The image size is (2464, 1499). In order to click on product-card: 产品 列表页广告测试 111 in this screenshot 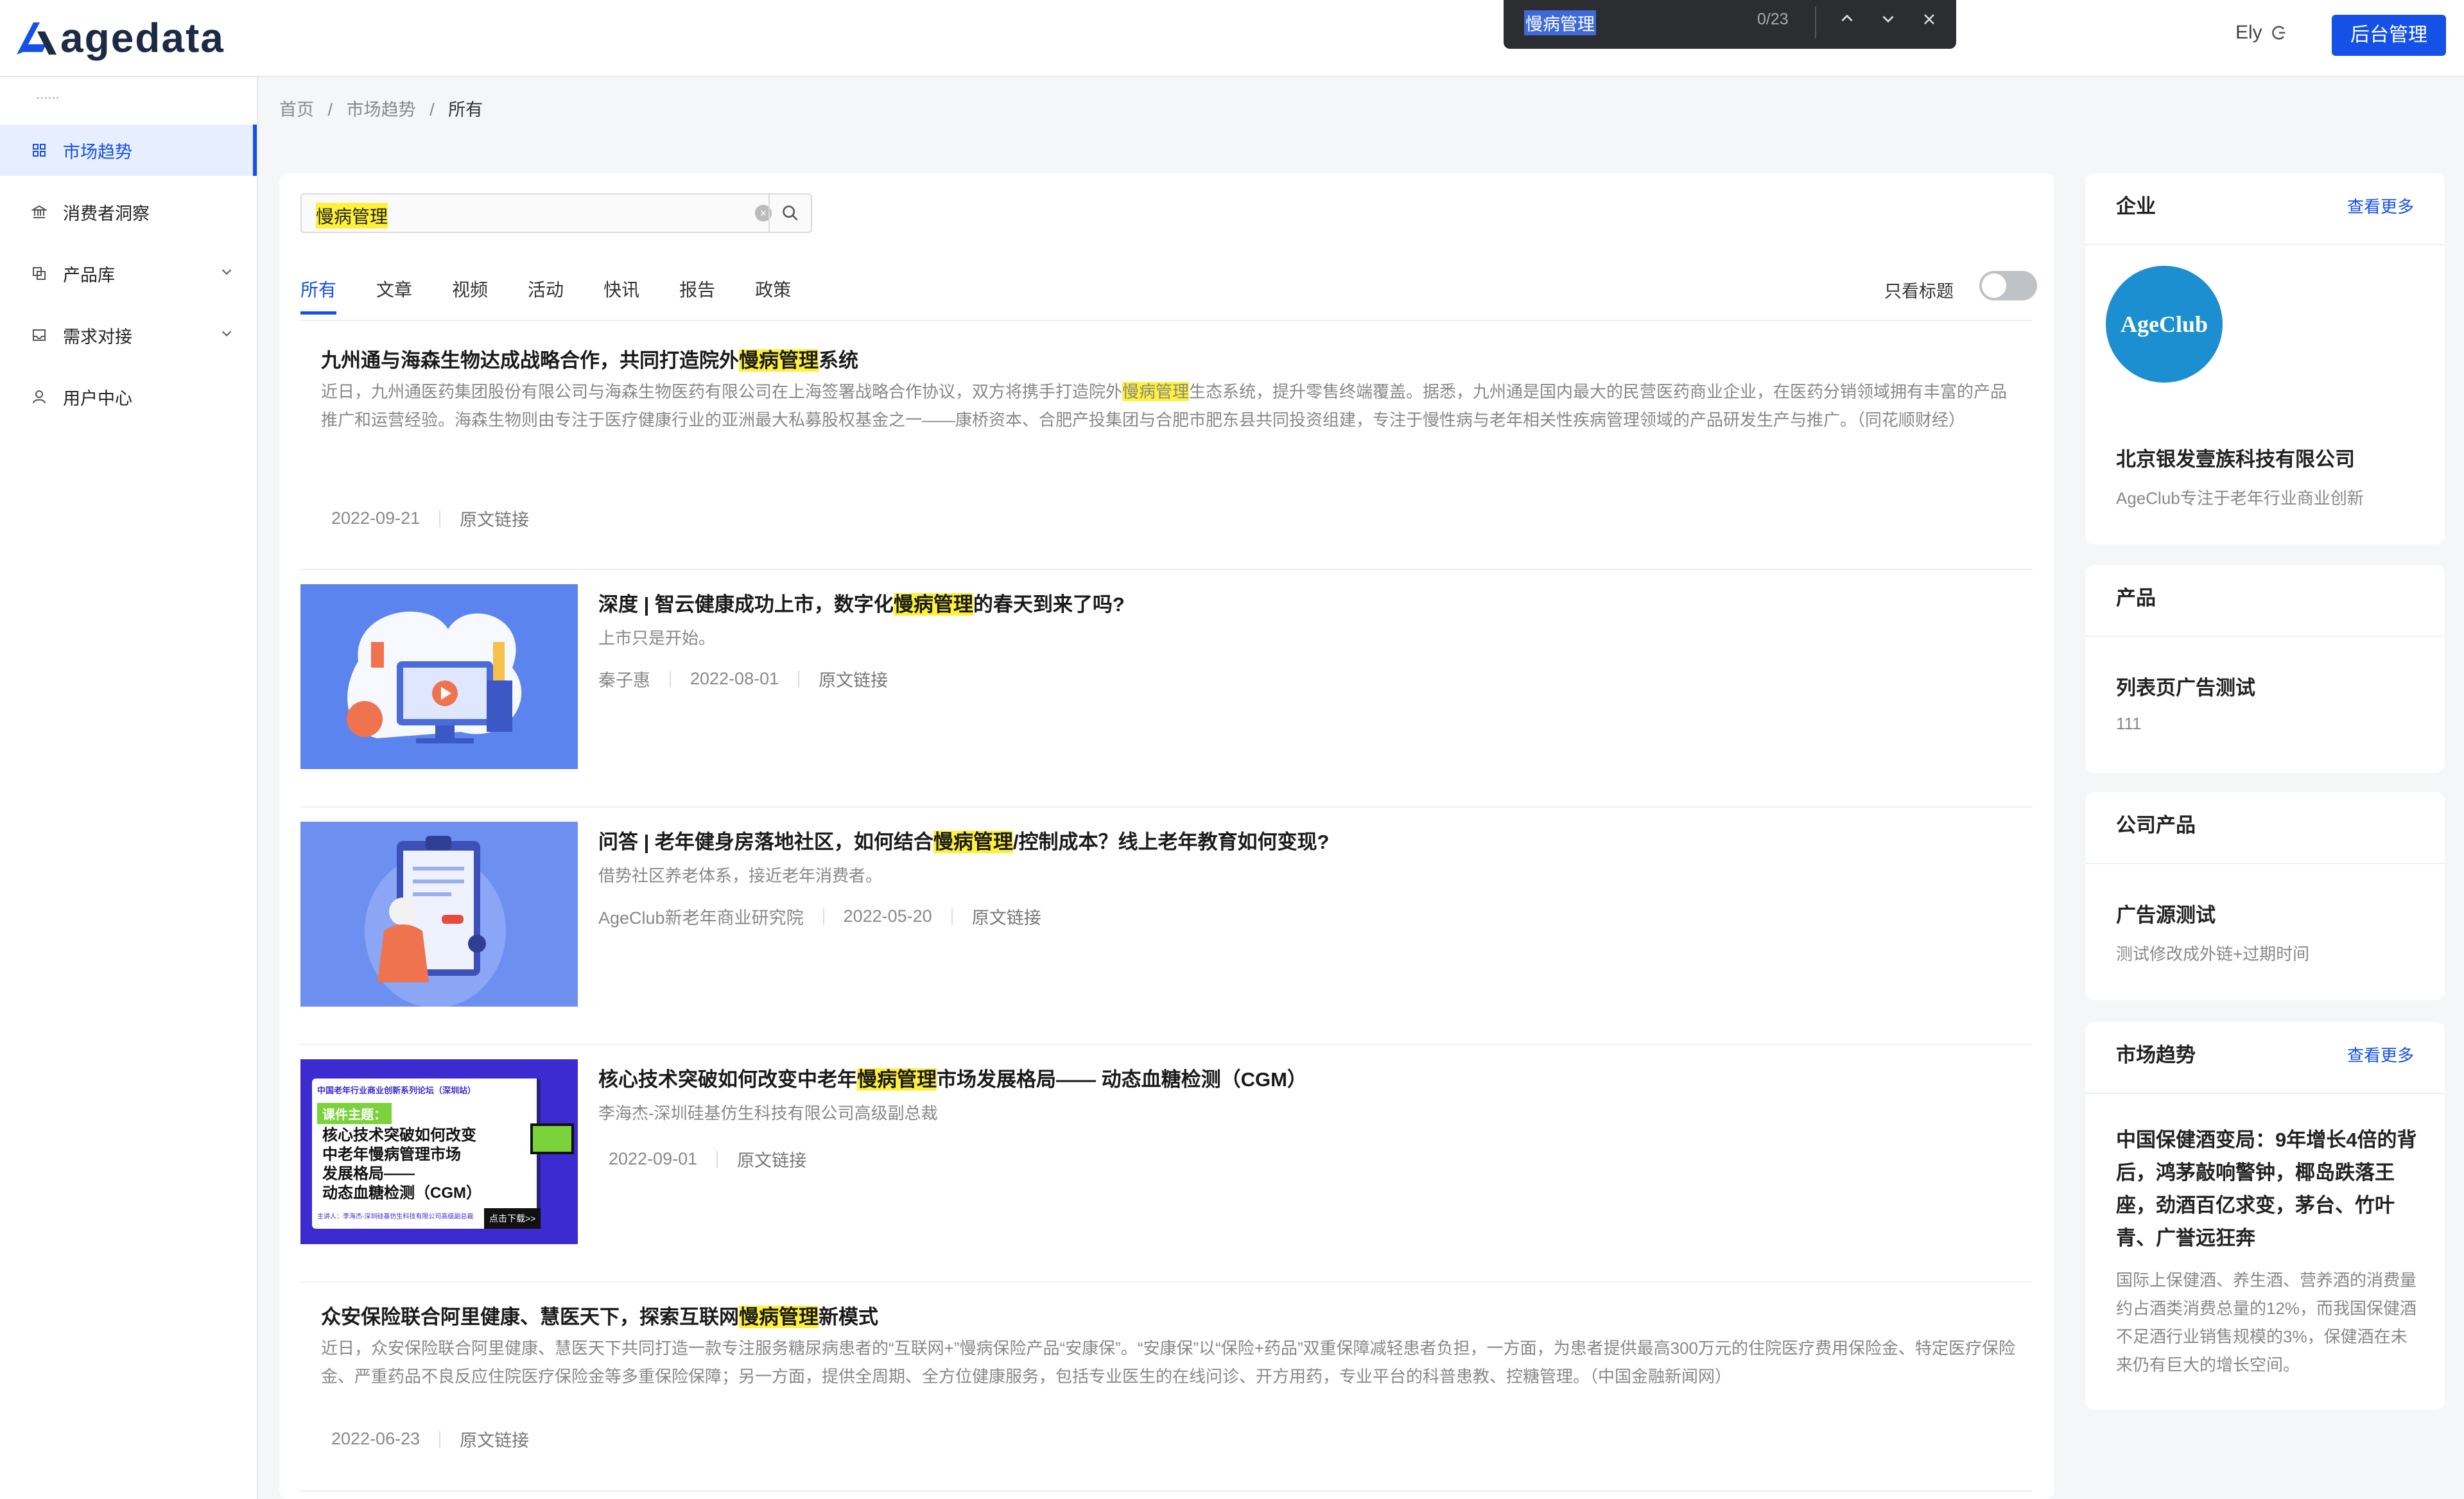, I will do `click(2265, 669)`.